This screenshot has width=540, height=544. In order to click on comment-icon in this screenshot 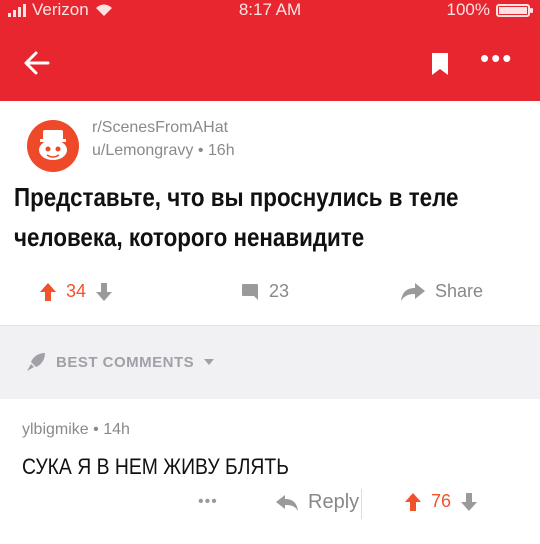, I will do `click(250, 291)`.